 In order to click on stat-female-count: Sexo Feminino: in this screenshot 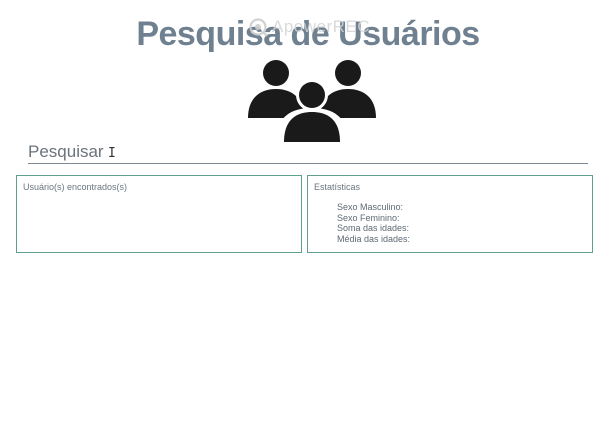, I will do `click(368, 217)`.